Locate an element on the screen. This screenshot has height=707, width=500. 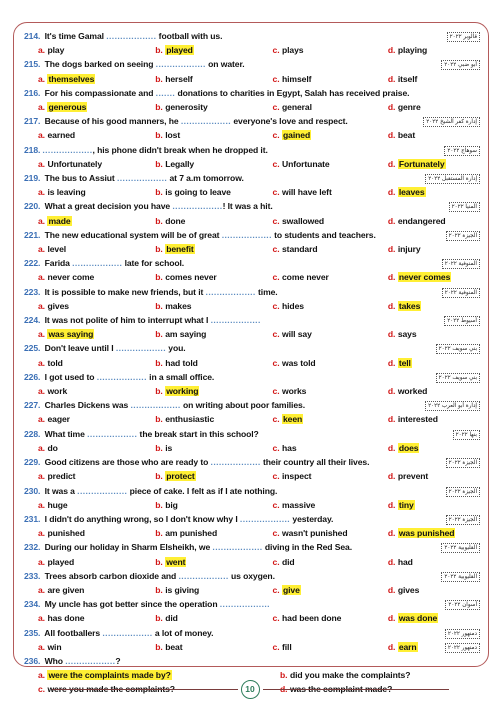
option-a: a. earned is located at coordinates (96, 135).